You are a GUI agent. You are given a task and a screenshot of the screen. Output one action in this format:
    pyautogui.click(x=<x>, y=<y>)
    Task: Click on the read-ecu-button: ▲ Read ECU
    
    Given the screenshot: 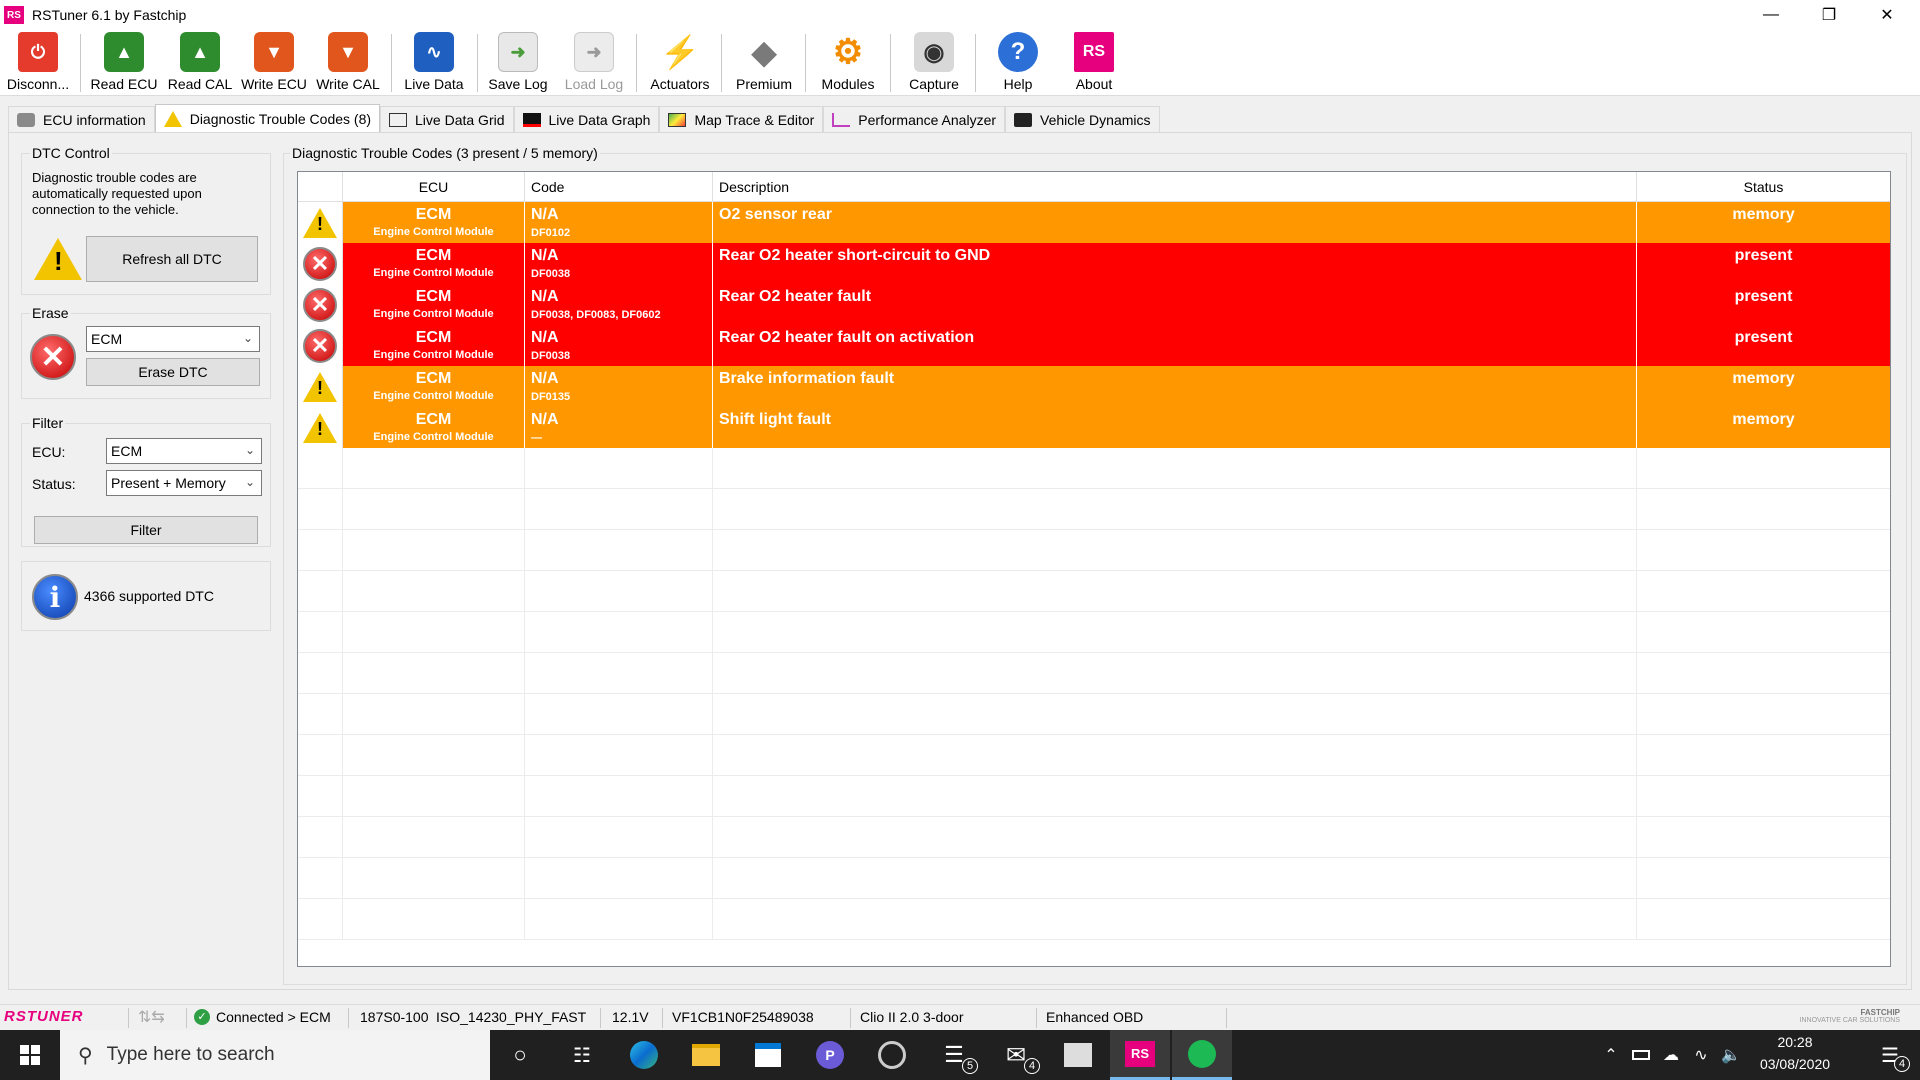 What is the action you would take?
    pyautogui.click(x=124, y=63)
    